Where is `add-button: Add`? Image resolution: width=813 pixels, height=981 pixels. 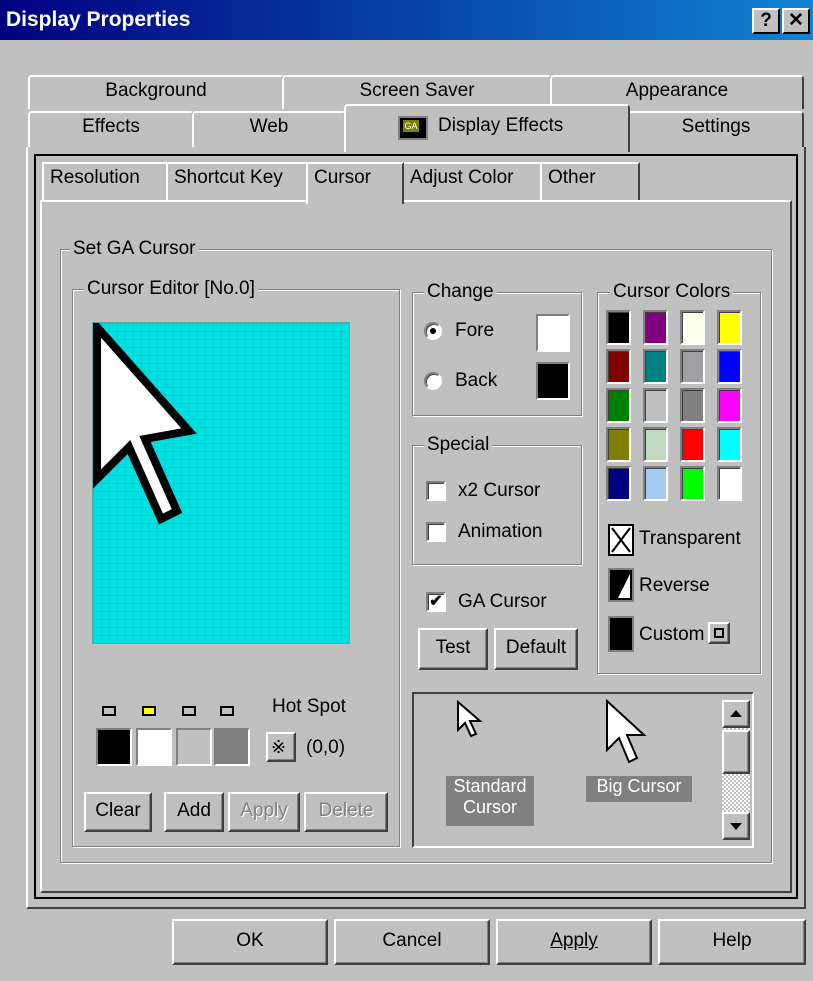
add-button: Add is located at coordinates (194, 812).